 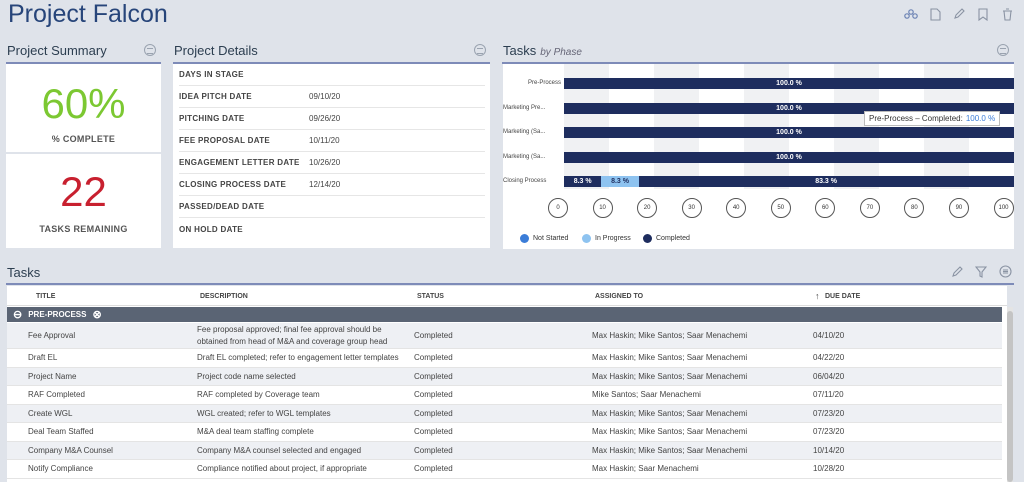 What do you see at coordinates (57, 50) in the screenshot?
I see `summary-title: Project Summary` at bounding box center [57, 50].